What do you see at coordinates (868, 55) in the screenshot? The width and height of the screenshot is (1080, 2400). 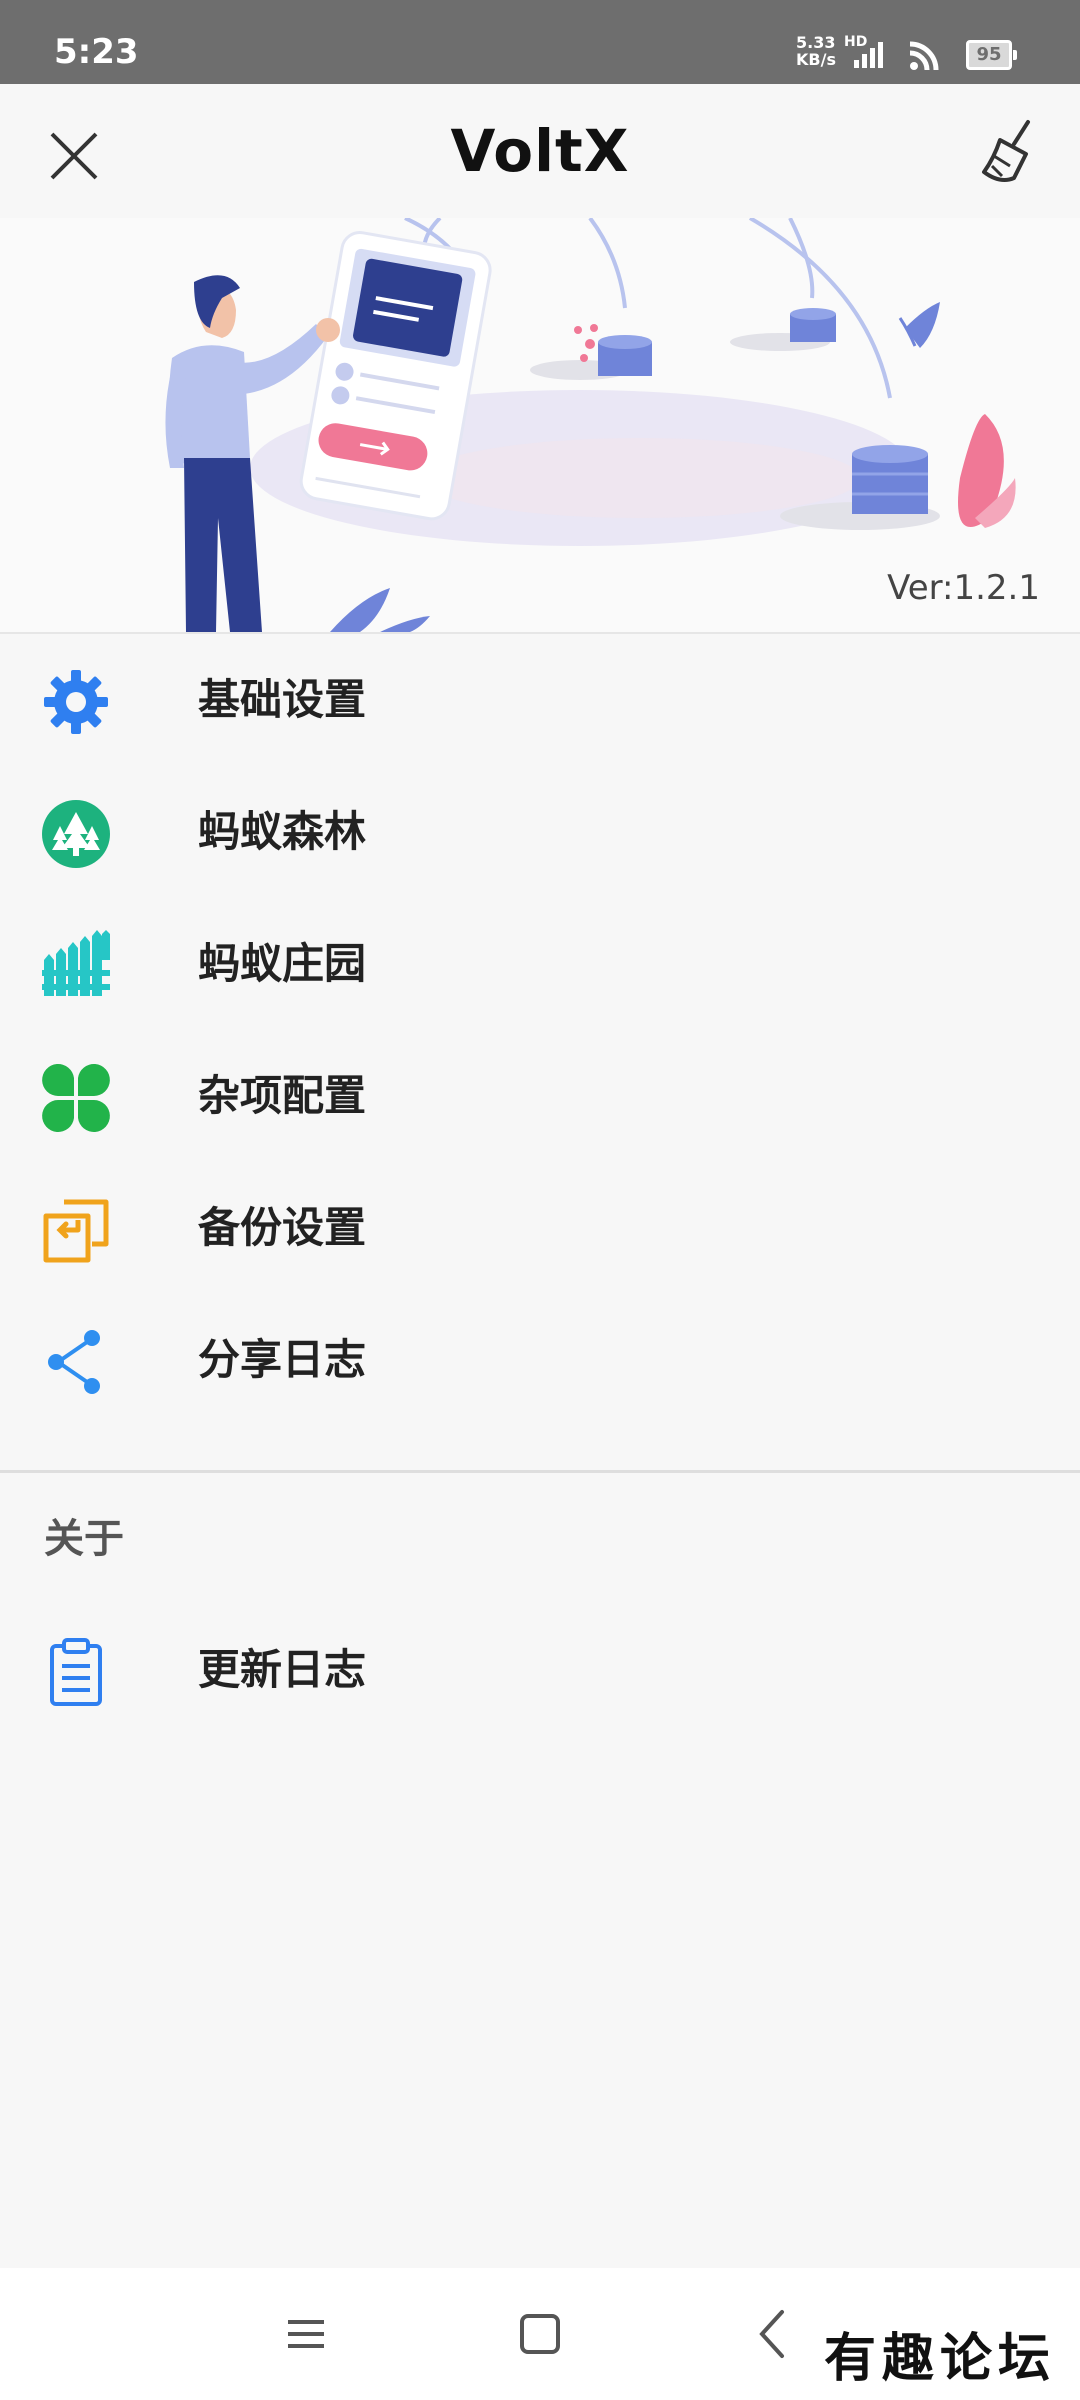 I see `signal-icon` at bounding box center [868, 55].